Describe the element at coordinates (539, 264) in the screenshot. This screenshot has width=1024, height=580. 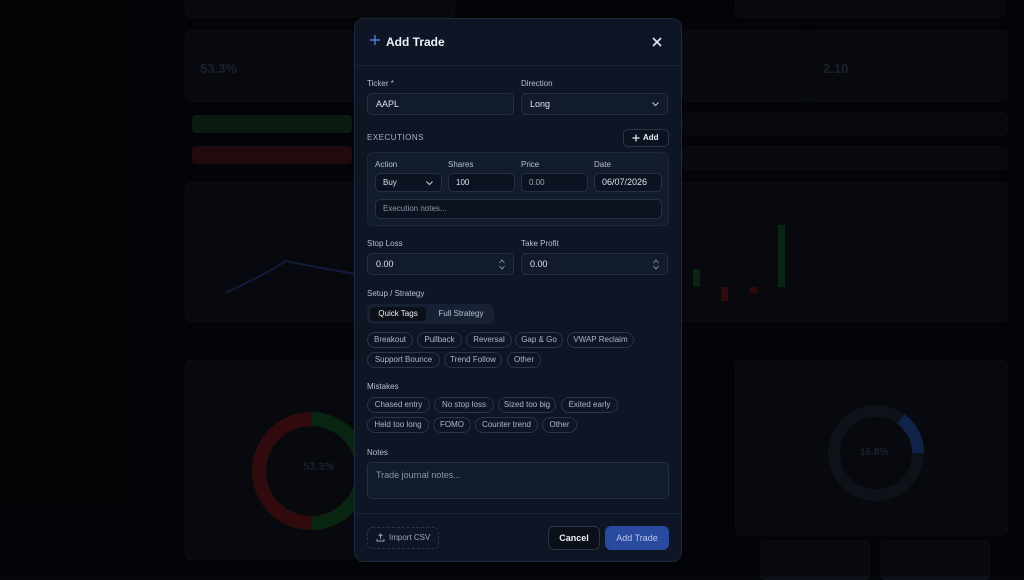
I see `take-profit-value: 0.00` at that location.